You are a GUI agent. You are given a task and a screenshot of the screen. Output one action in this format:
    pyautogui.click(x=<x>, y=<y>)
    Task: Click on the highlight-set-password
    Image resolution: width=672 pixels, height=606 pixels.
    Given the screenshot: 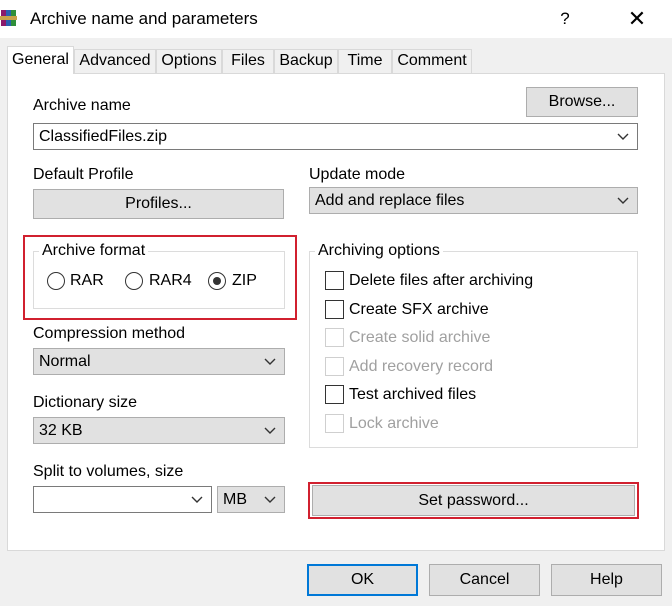 What is the action you would take?
    pyautogui.click(x=473, y=500)
    